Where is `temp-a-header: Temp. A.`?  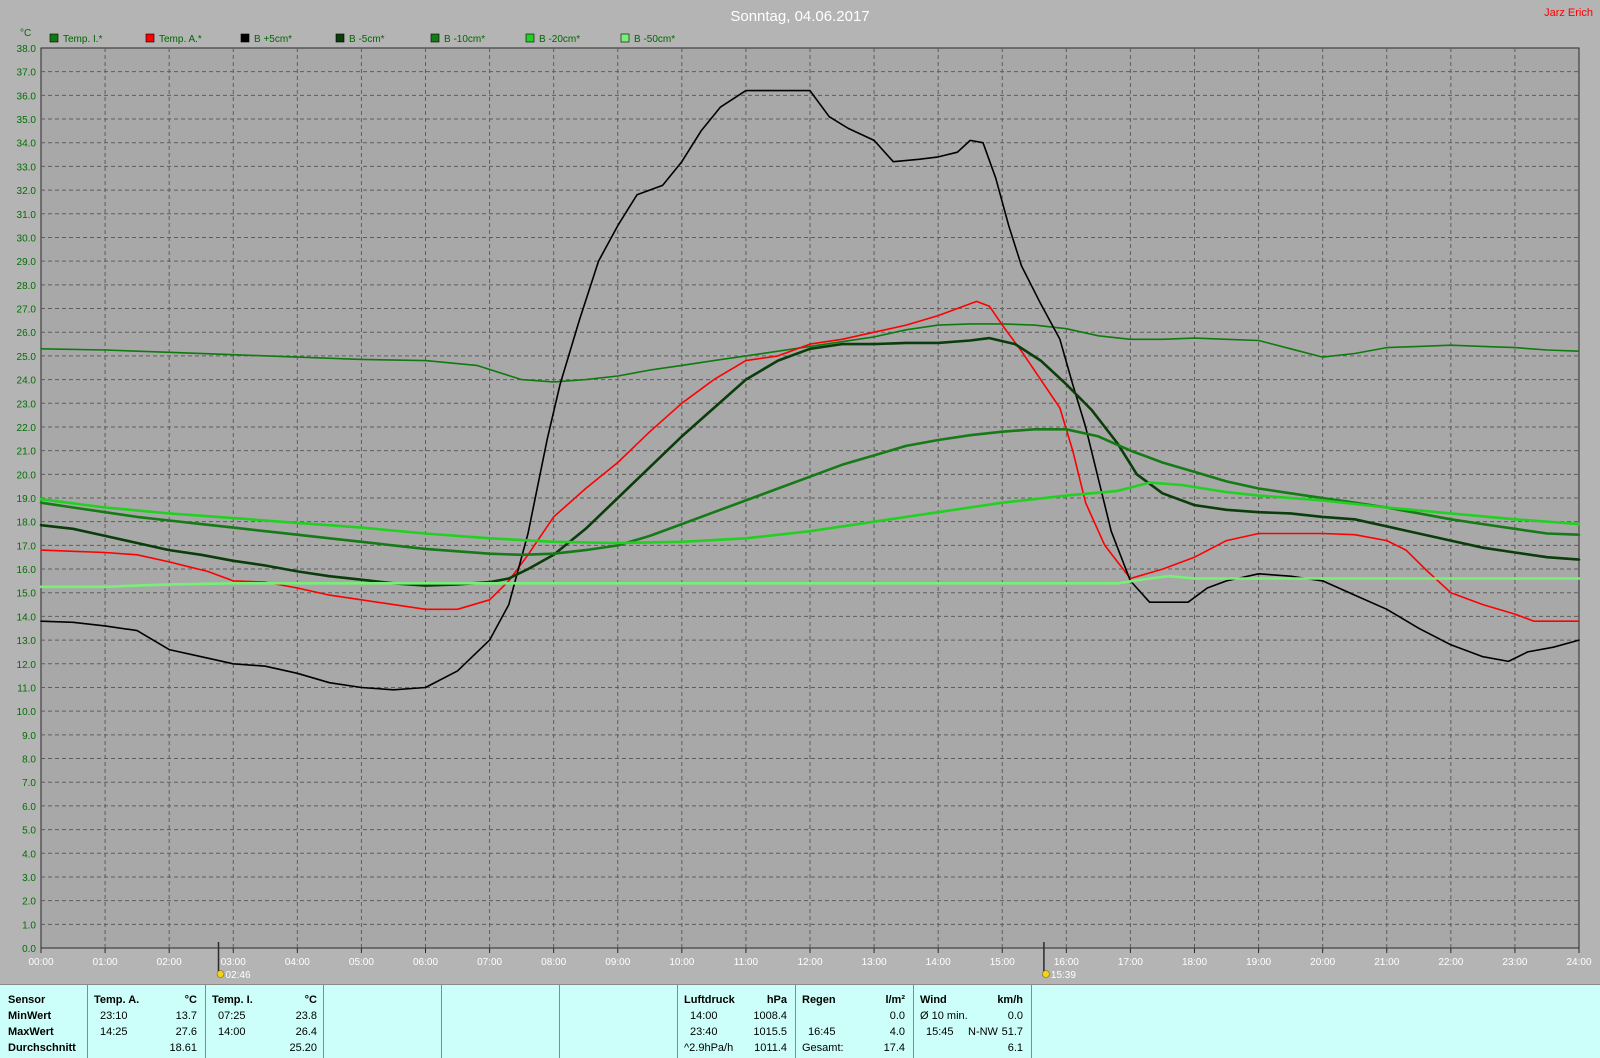
temp-a-header: Temp. A. is located at coordinates (117, 1000).